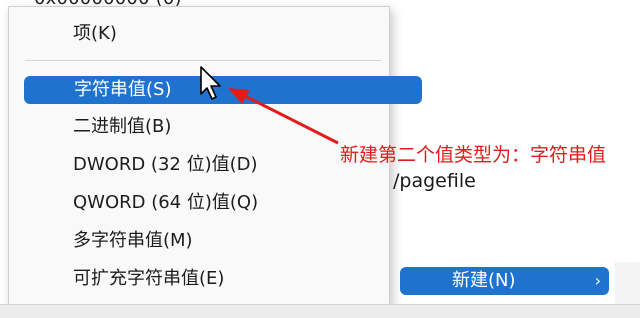 This screenshot has width=640, height=318. Describe the element at coordinates (627, 283) in the screenshot. I see `window-edge` at that location.